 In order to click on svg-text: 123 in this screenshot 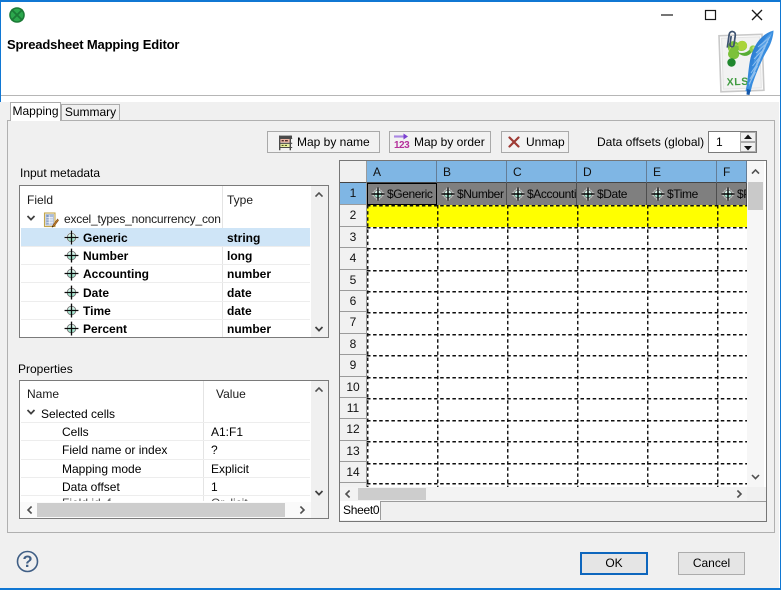, I will do `click(402, 145)`.